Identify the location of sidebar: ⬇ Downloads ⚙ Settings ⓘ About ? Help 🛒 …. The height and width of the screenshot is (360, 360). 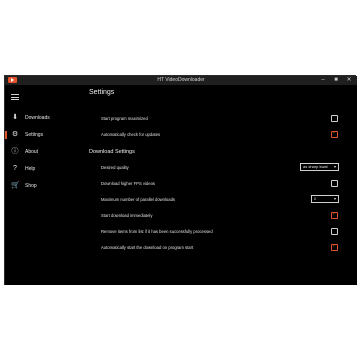
(45, 185).